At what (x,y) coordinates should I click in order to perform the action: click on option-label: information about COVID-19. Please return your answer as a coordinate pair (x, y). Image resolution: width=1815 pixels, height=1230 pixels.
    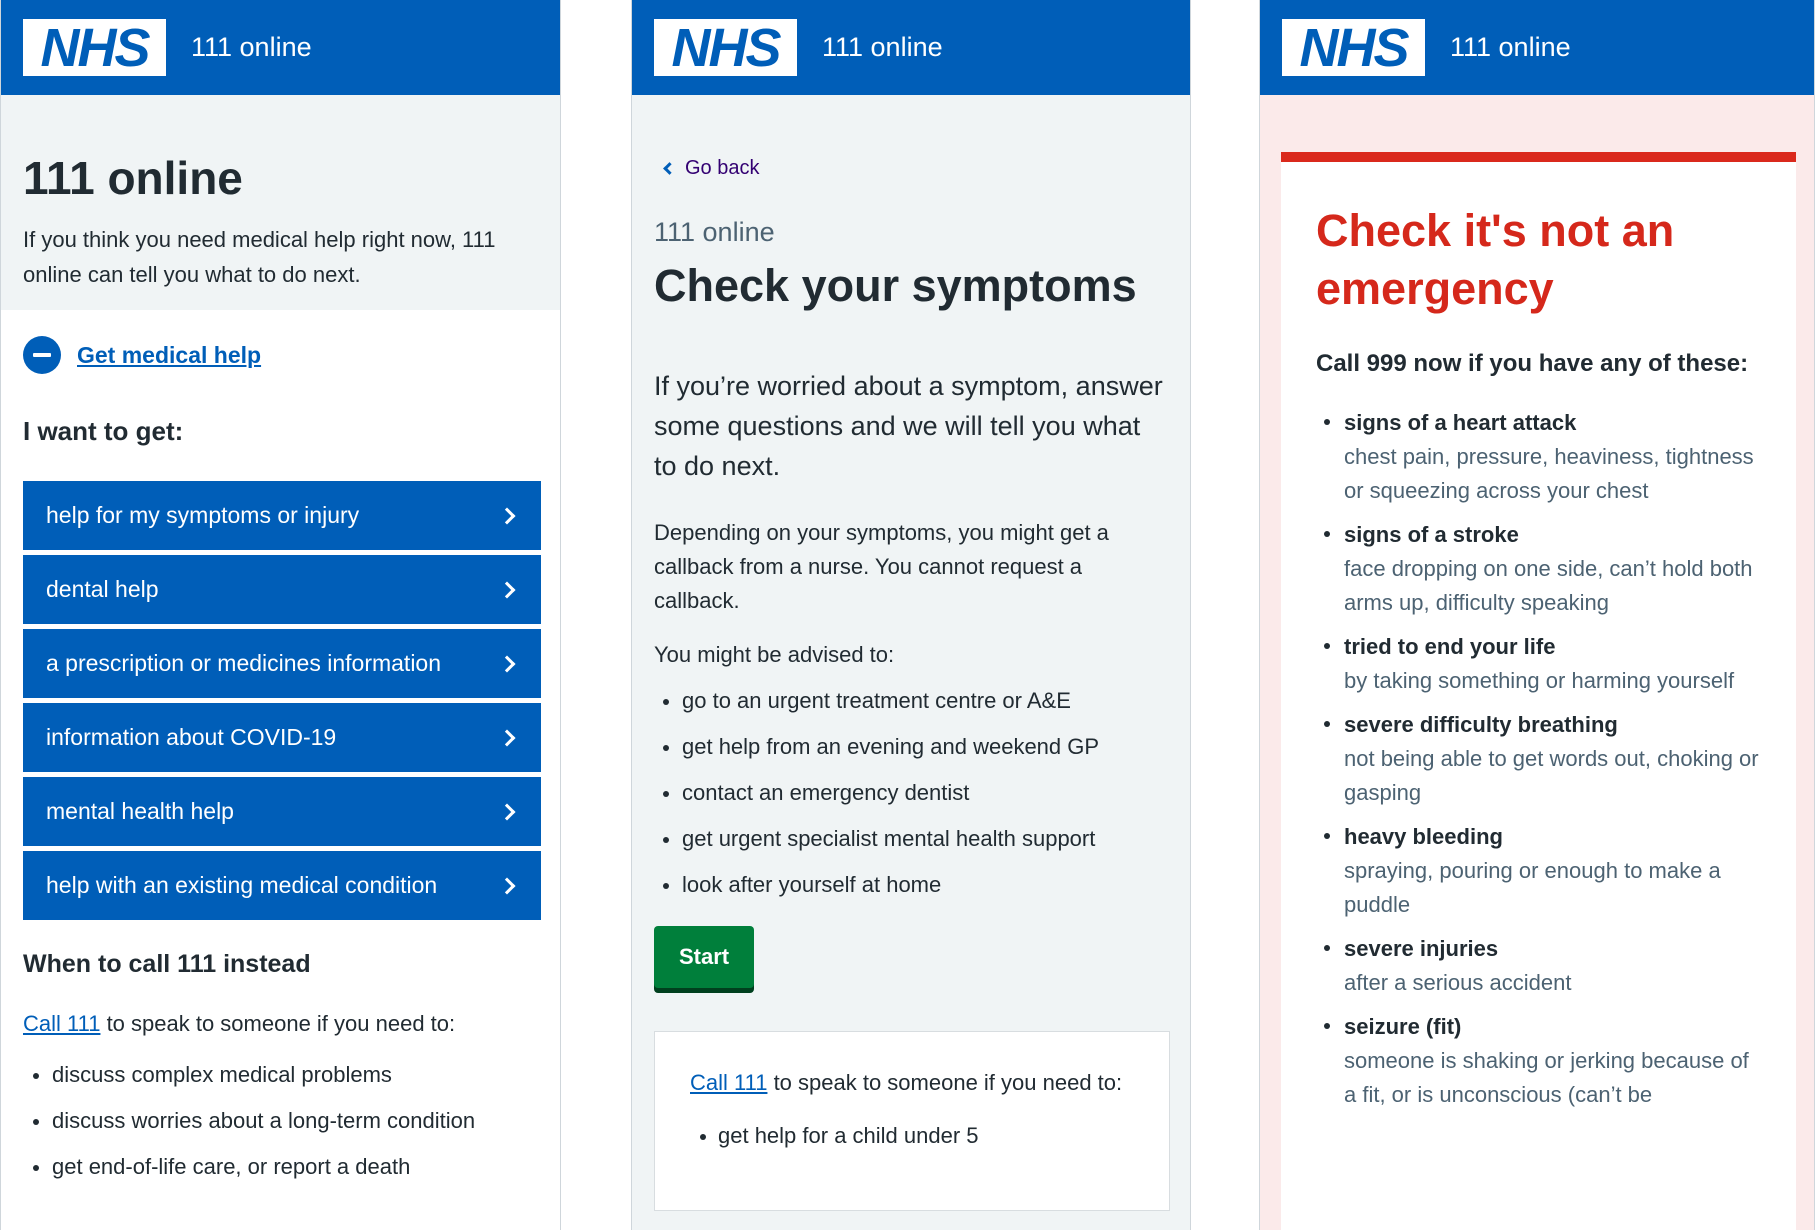
    Looking at the image, I should click on (191, 737).